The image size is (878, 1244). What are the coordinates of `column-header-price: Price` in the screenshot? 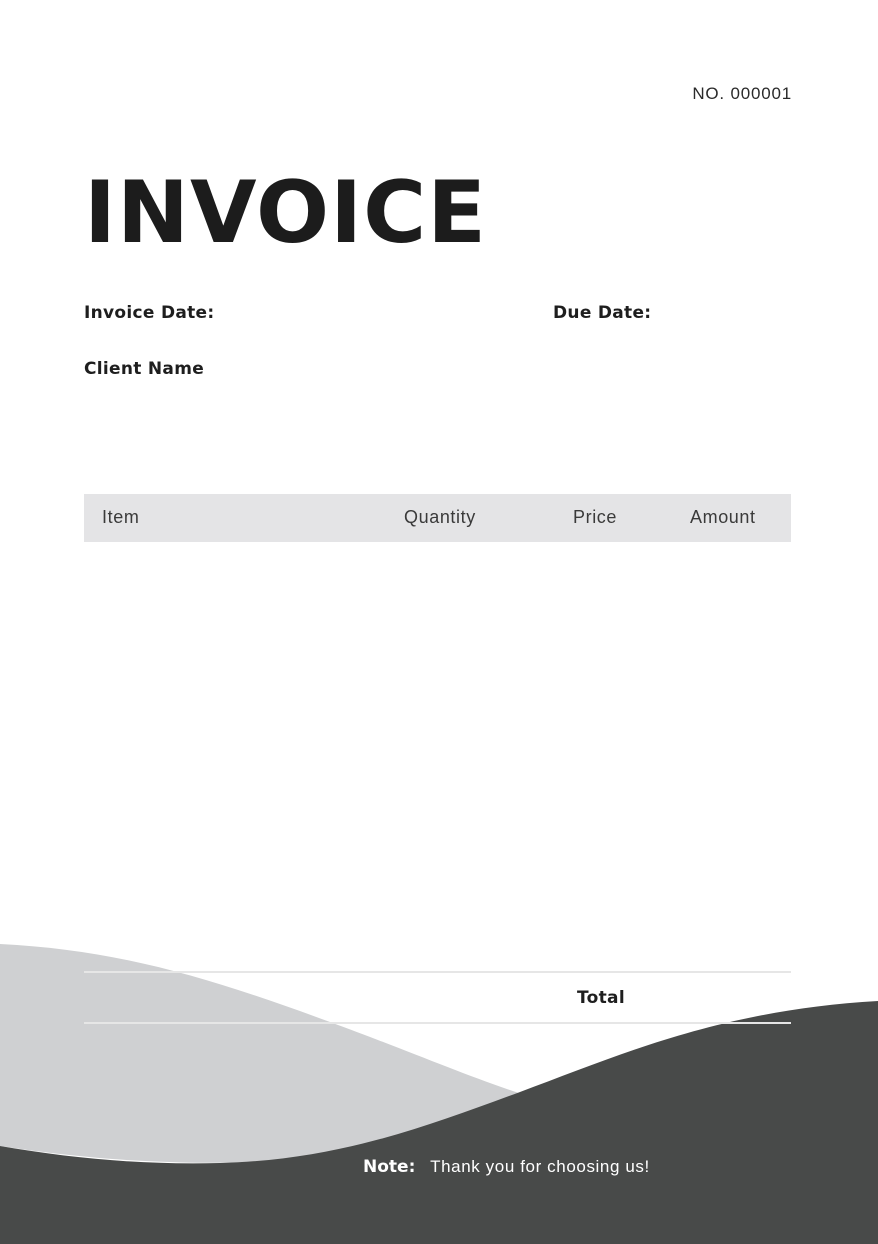 It's located at (595, 517).